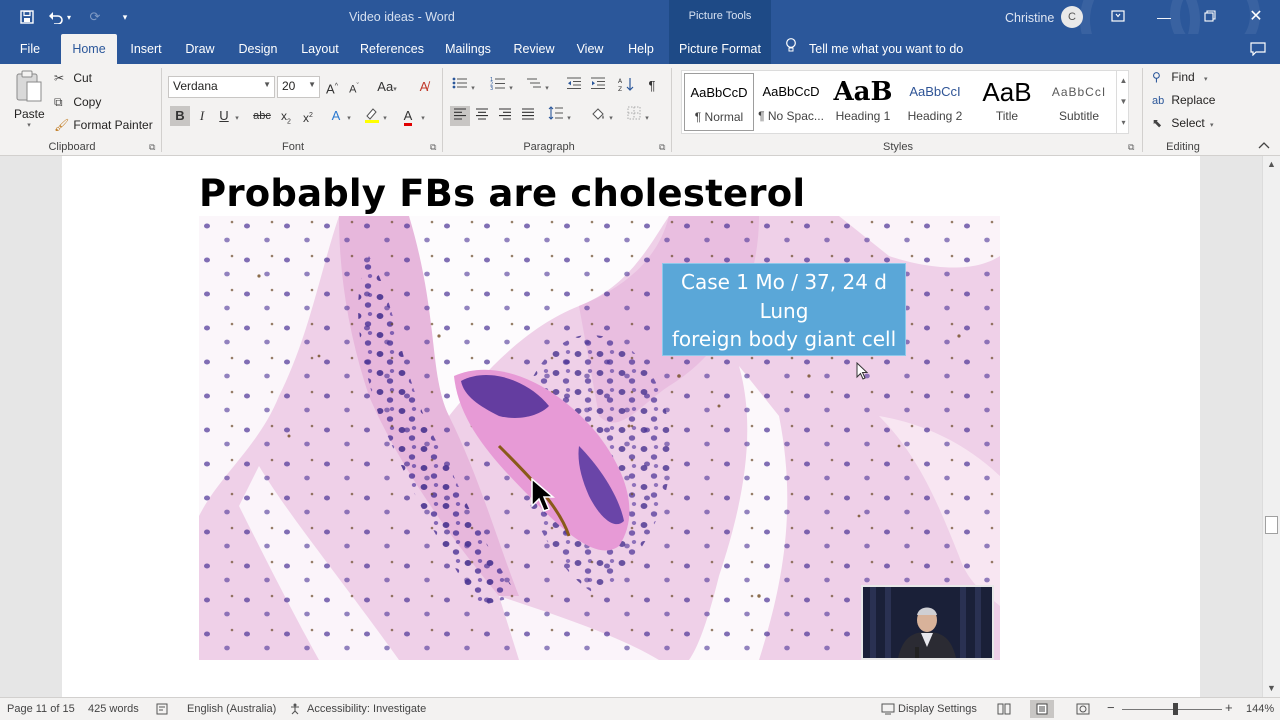 This screenshot has width=1280, height=720. Describe the element at coordinates (286, 116) in the screenshot. I see `subscript-button: x2` at that location.